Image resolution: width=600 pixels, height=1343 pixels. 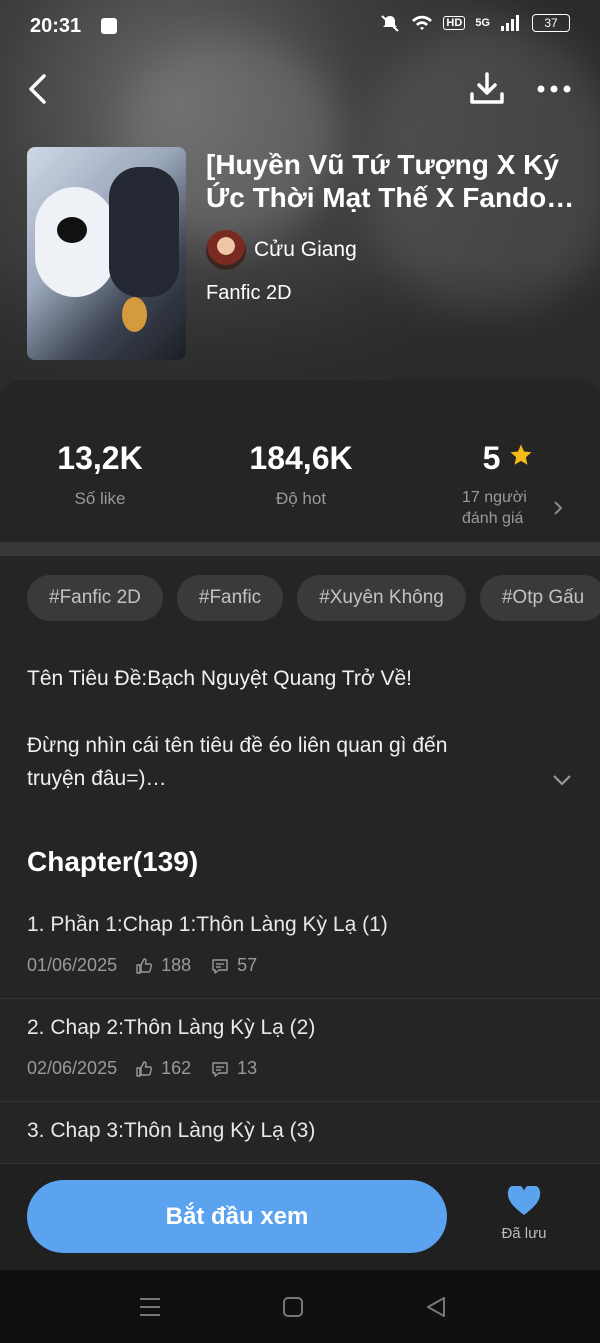 What do you see at coordinates (300, 27) in the screenshot?
I see `status-bar: 20:31 HD 5G 37` at bounding box center [300, 27].